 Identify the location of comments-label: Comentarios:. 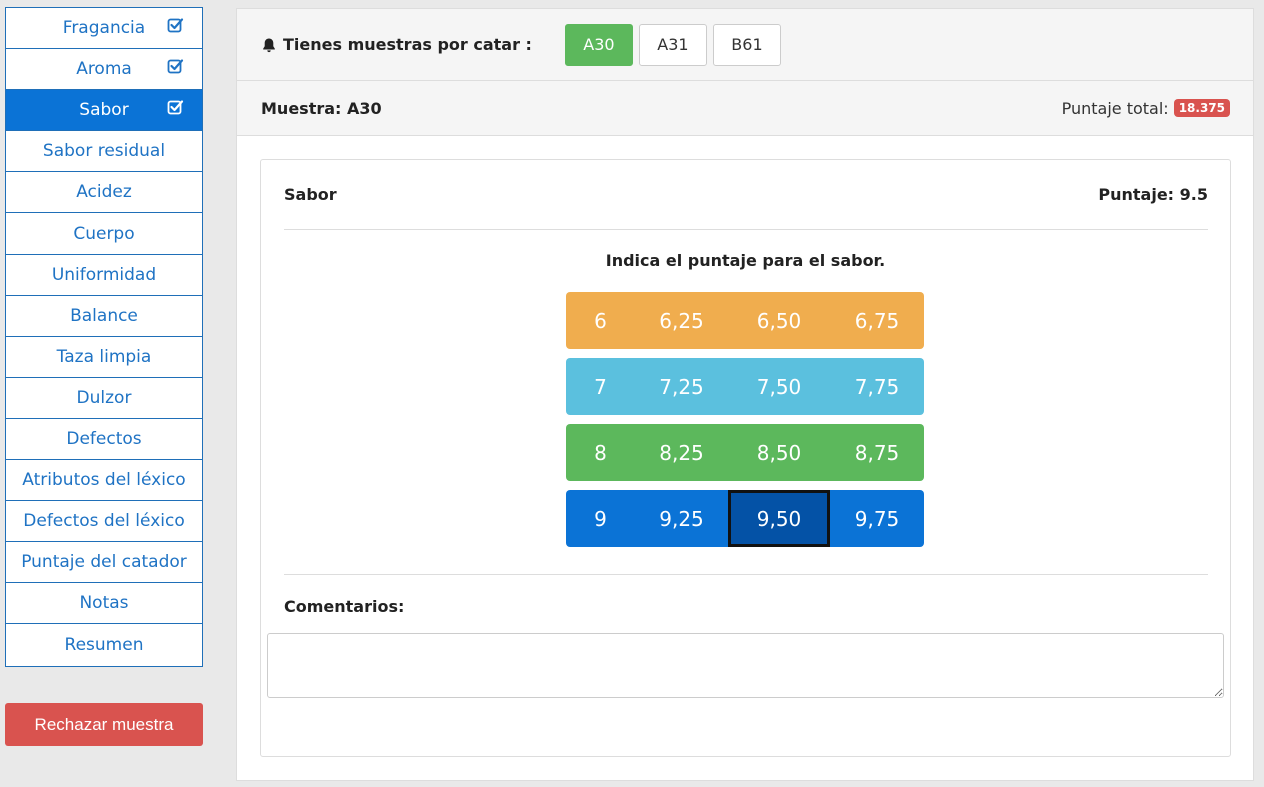
(344, 606).